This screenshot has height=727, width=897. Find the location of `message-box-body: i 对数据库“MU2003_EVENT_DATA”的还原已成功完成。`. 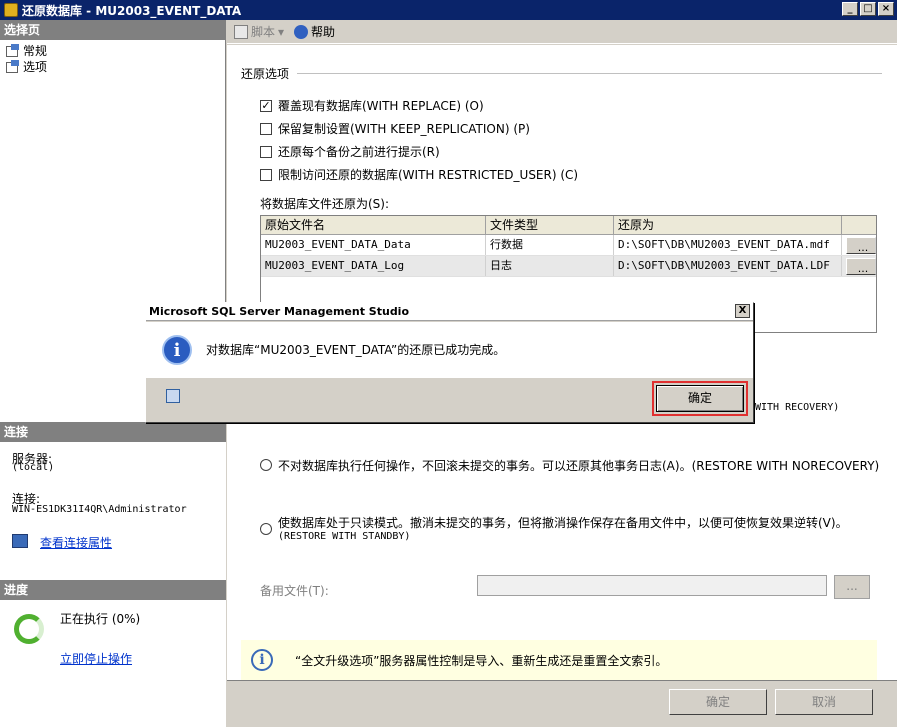

message-box-body: i 对数据库“MU2003_EVENT_DATA”的还原已成功完成。 is located at coordinates (449, 350).